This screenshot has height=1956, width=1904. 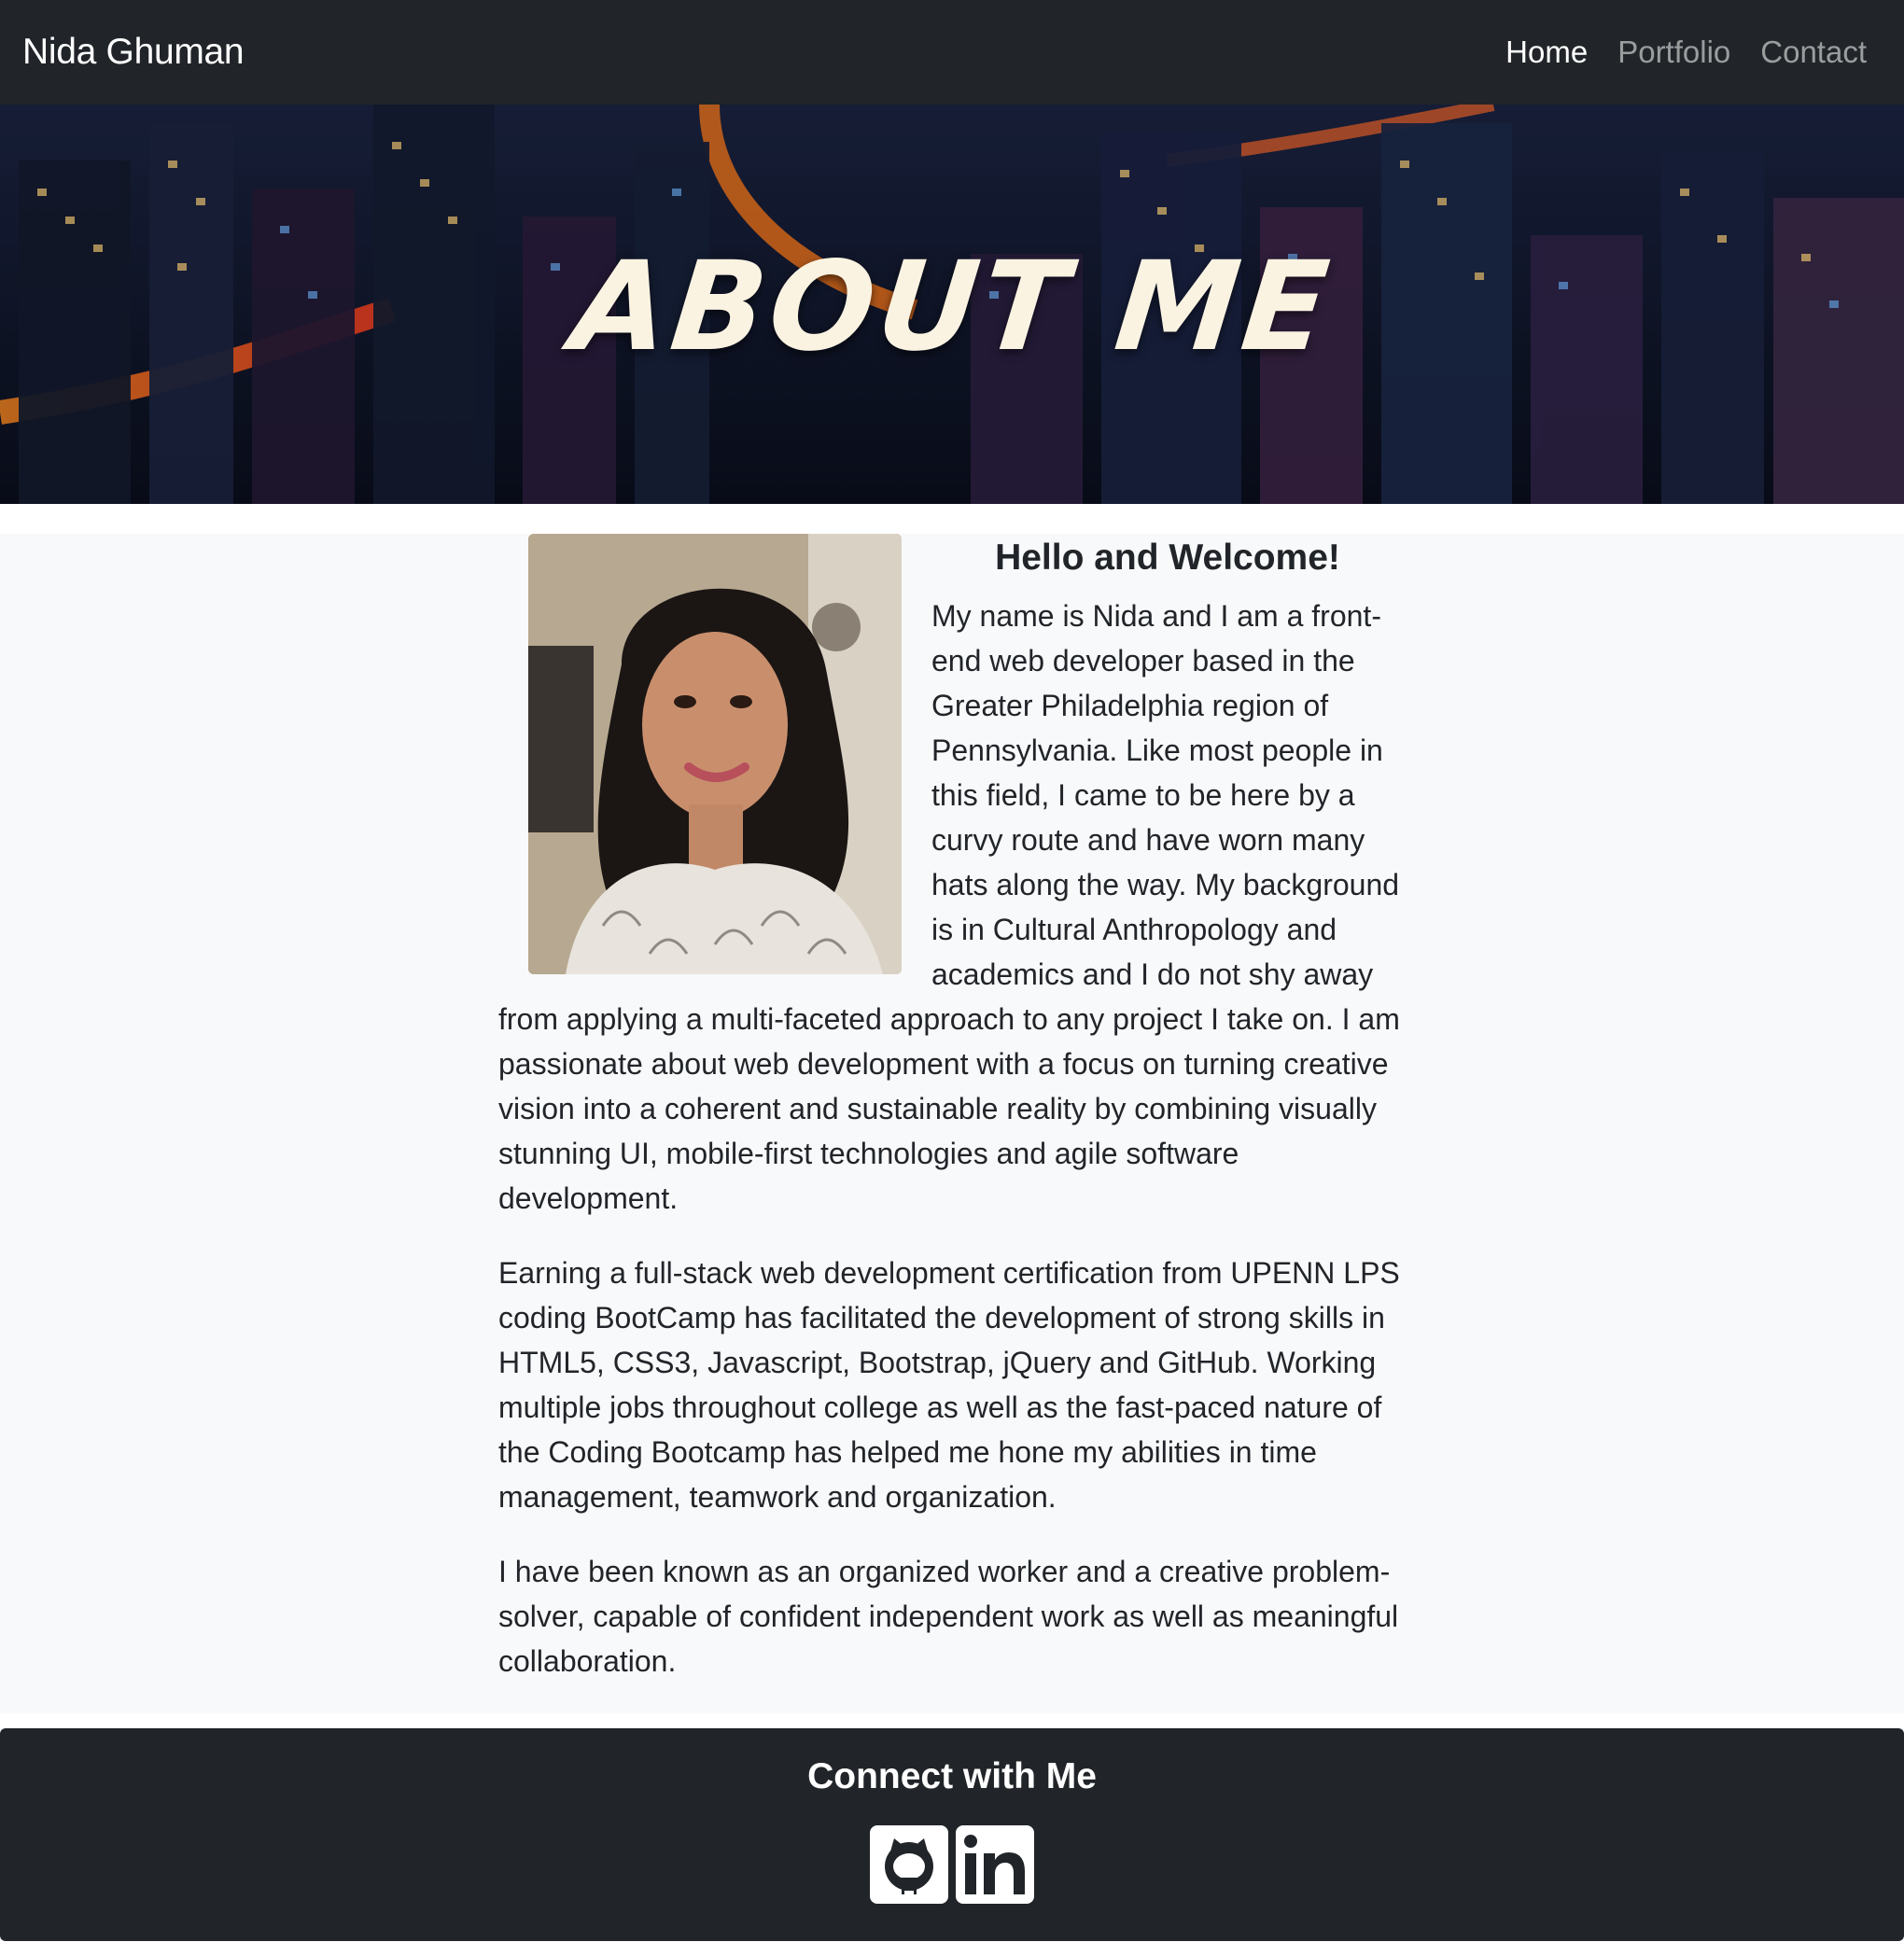 What do you see at coordinates (1546, 52) in the screenshot?
I see `nav-link-home: Home` at bounding box center [1546, 52].